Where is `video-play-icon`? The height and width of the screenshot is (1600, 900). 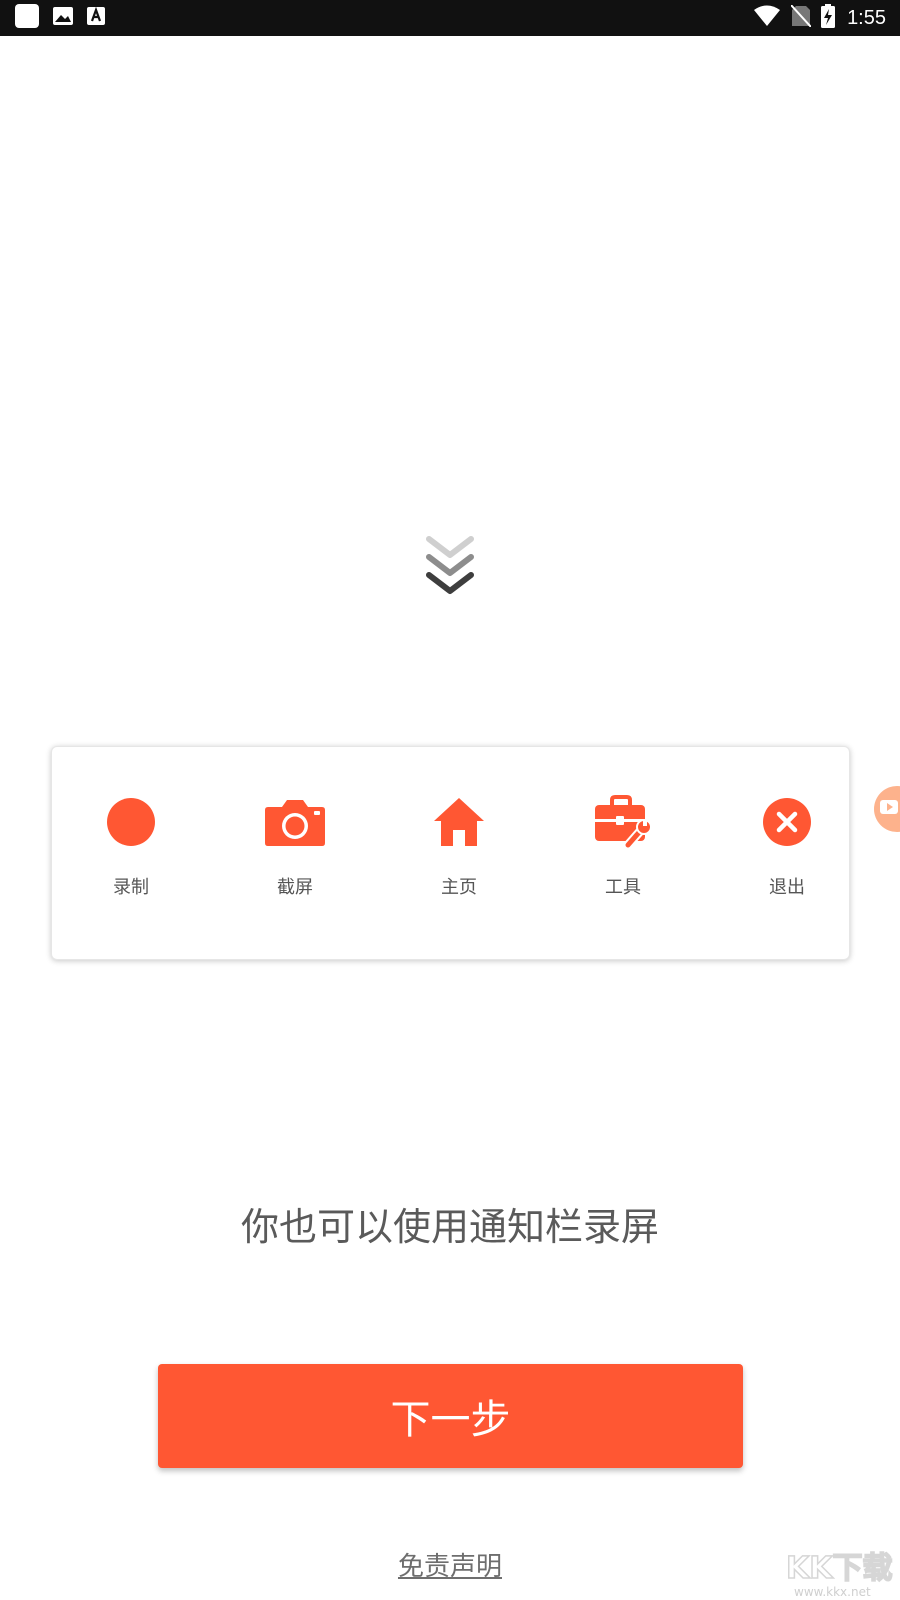
video-play-icon is located at coordinates (889, 809).